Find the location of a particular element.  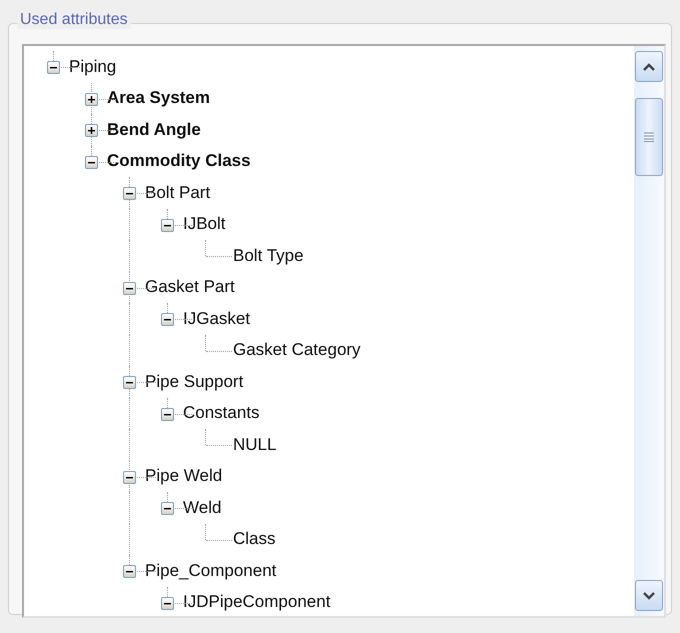

tree-item: Bolt Part is located at coordinates (177, 192).